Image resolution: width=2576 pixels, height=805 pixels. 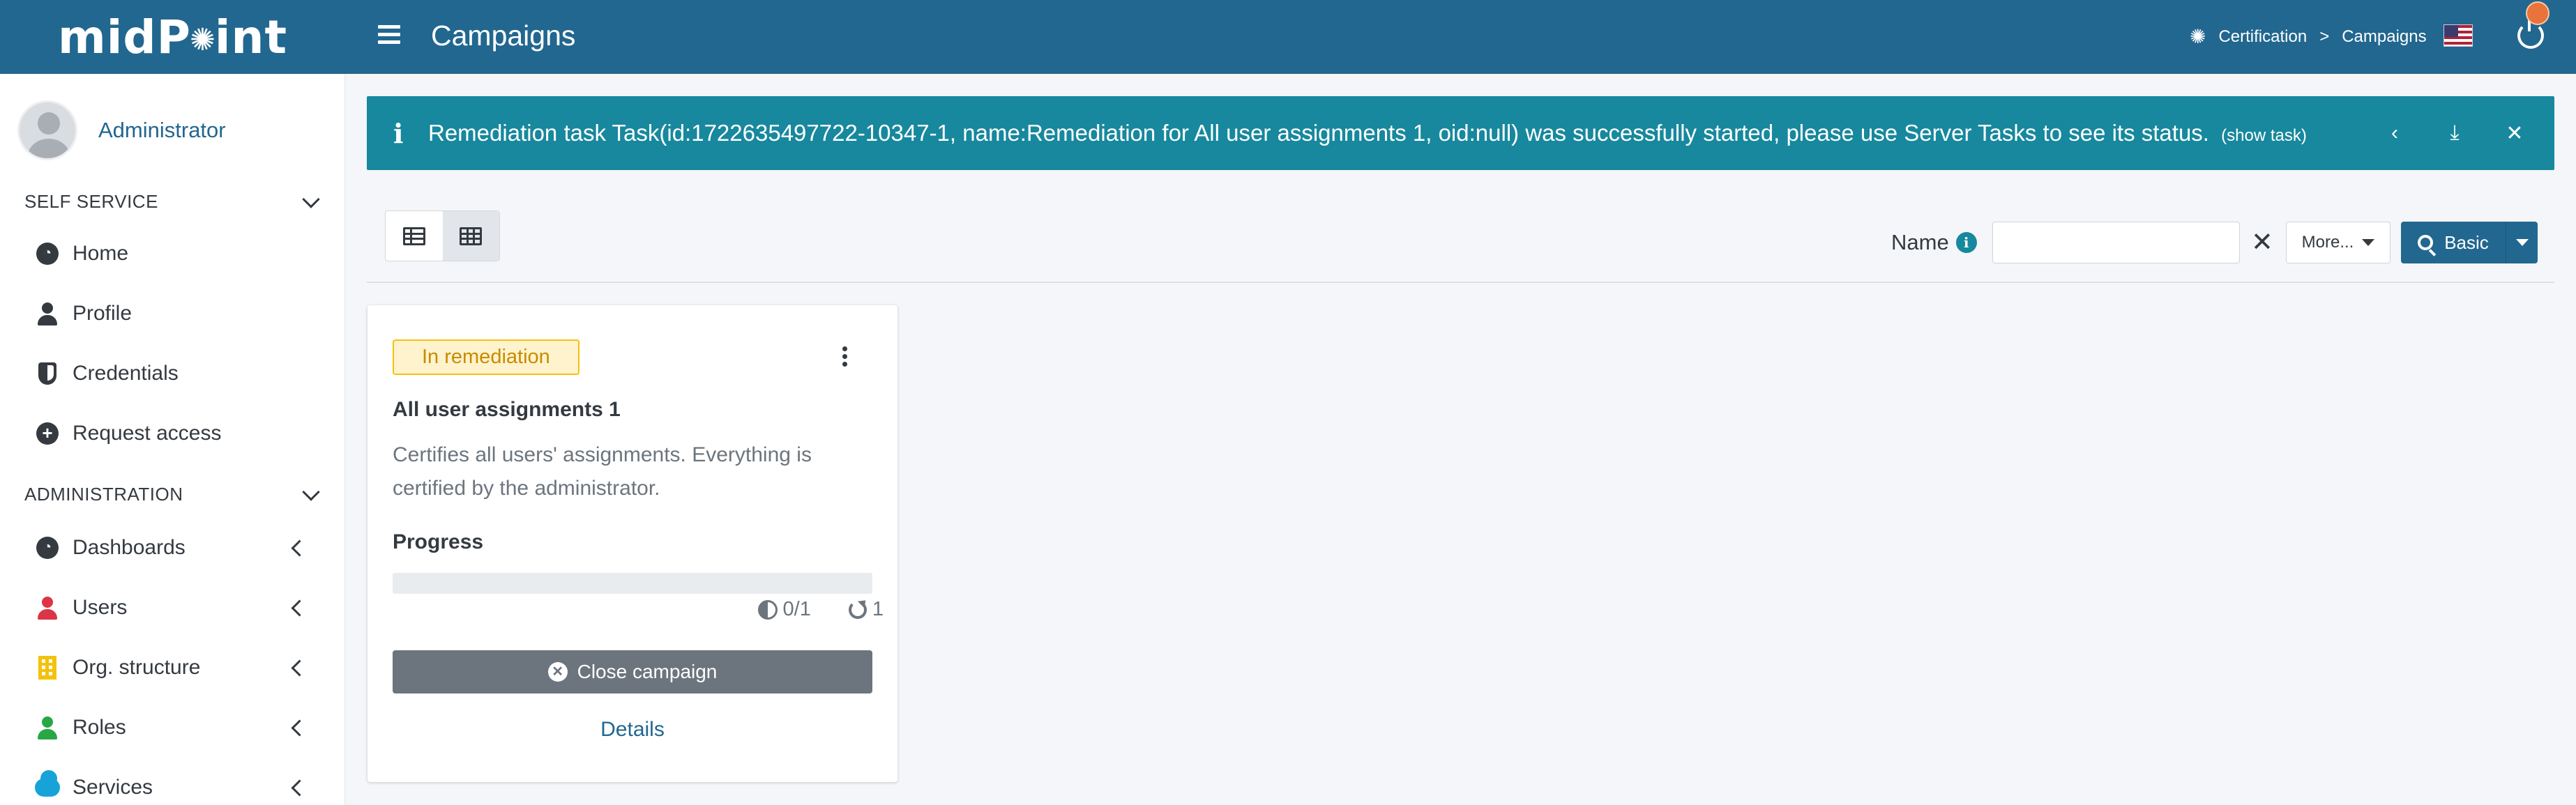 I want to click on search-label-text: Name, so click(x=1920, y=242).